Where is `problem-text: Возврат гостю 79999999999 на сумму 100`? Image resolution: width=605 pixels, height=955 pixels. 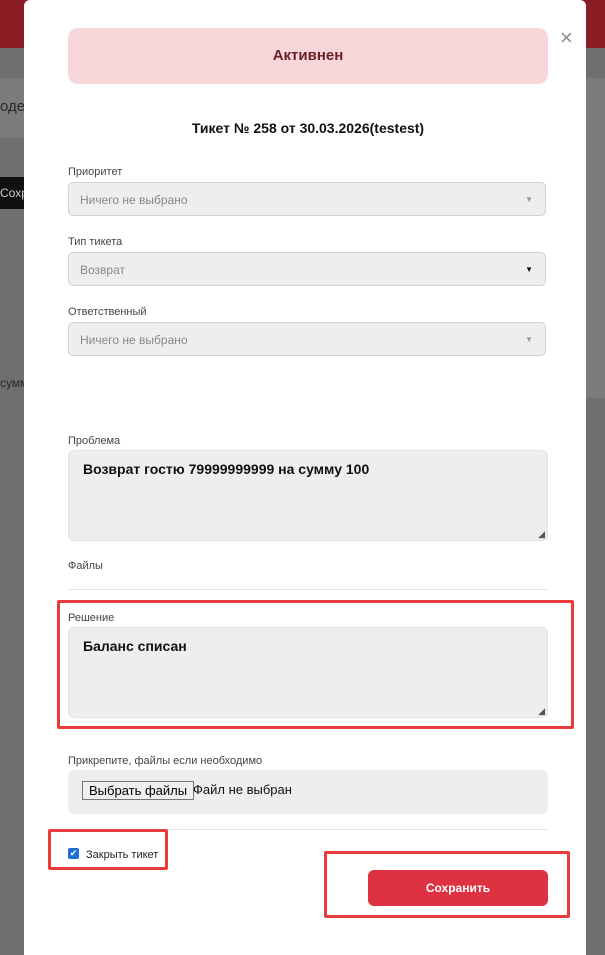
problem-text: Возврат гостю 79999999999 на сумму 100 is located at coordinates (226, 469).